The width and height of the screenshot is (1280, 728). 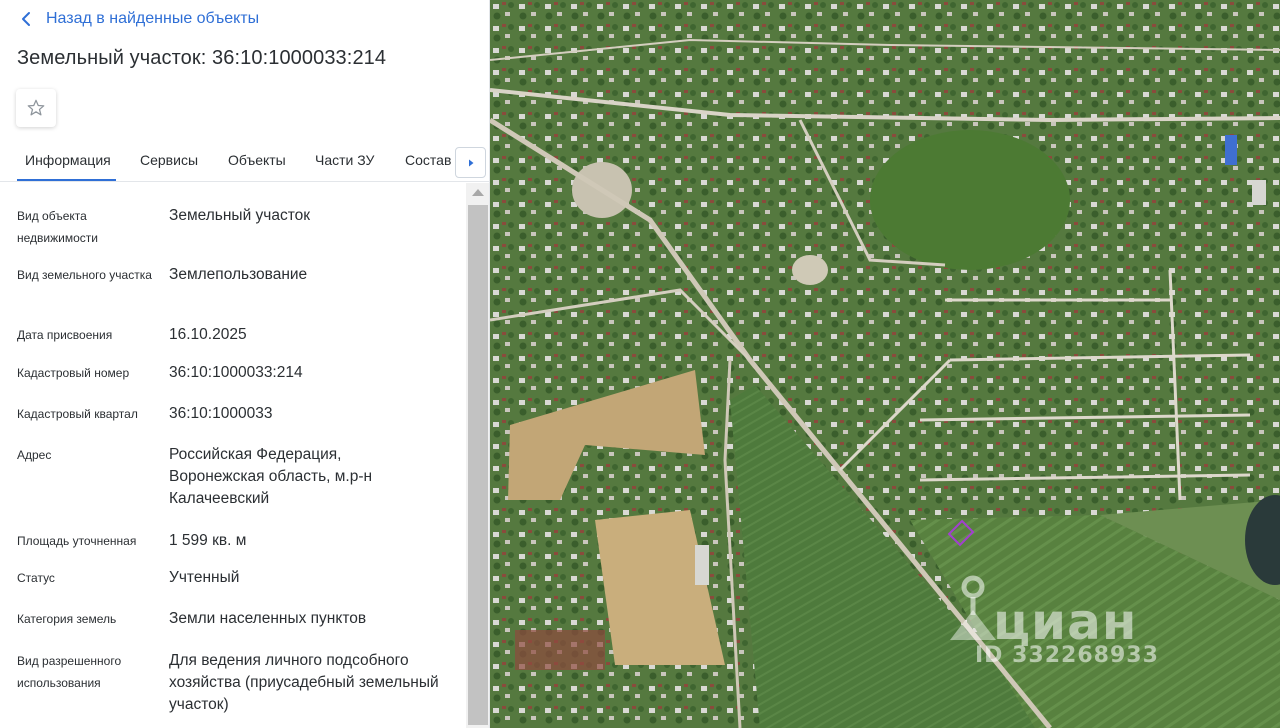 I want to click on info-label: Статус, so click(x=36, y=578).